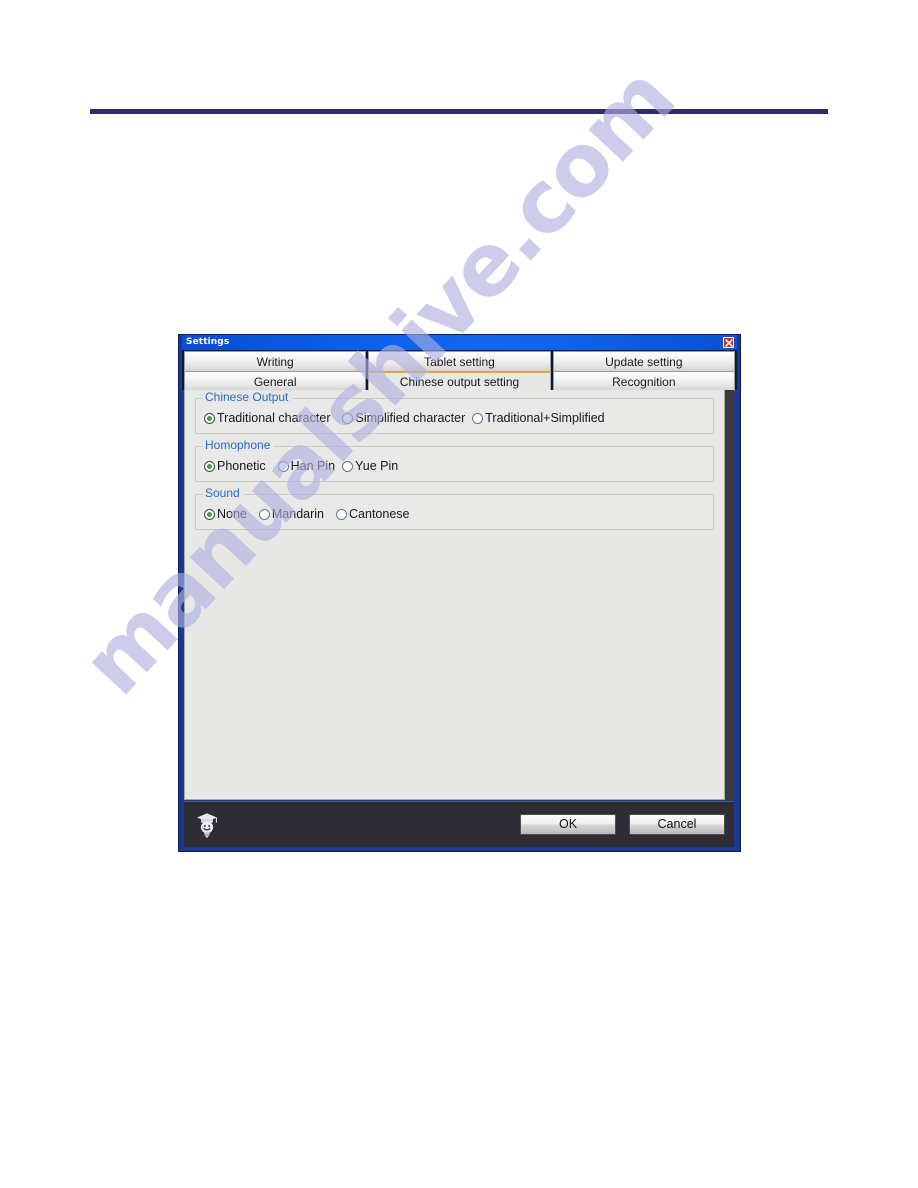  I want to click on radio-traditional-character: Traditional character, so click(267, 418).